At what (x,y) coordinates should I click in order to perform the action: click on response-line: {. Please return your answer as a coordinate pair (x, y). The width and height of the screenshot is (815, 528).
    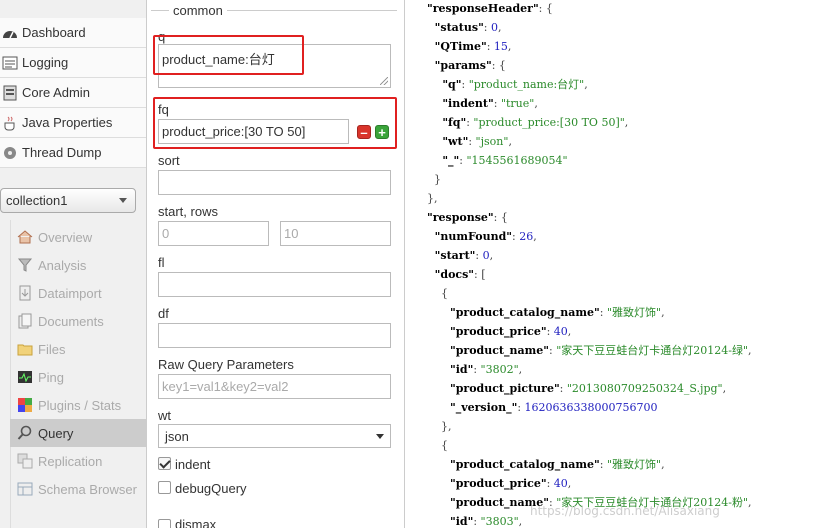
    Looking at the image, I should click on (437, 293).